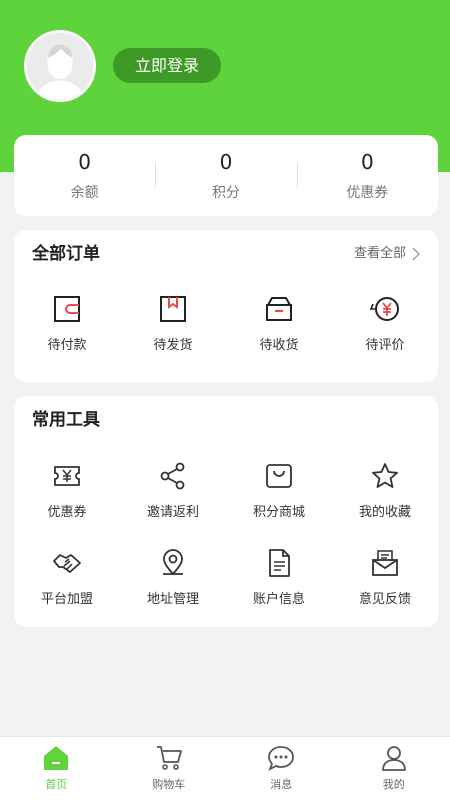  I want to click on stat-points: 0 积分, so click(225, 175).